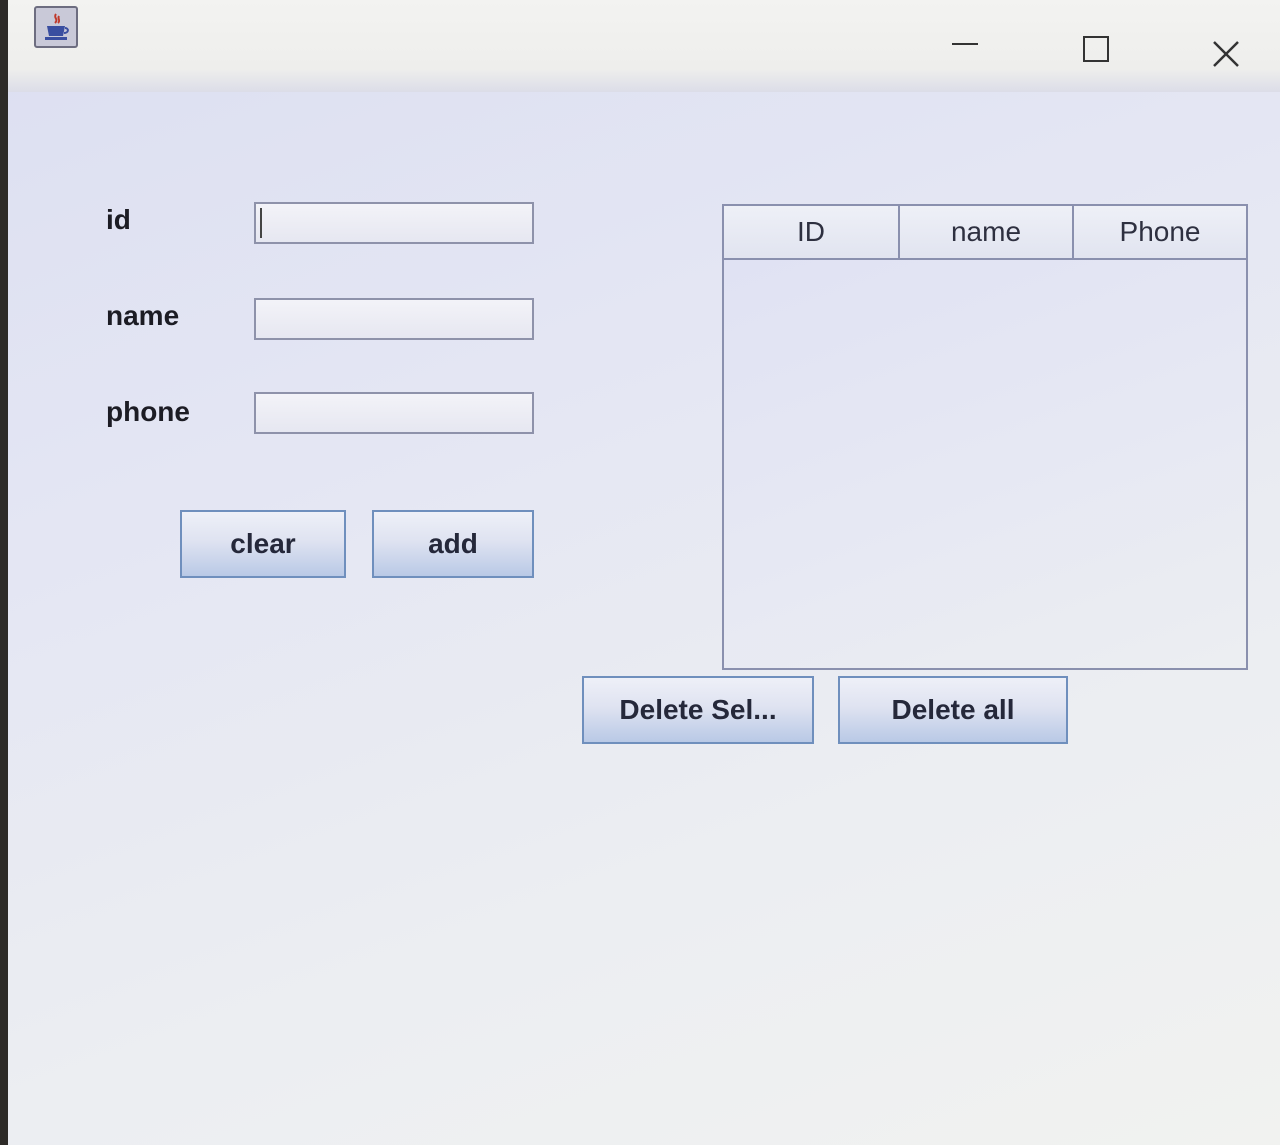 The height and width of the screenshot is (1145, 1280). What do you see at coordinates (965, 44) in the screenshot?
I see `minimize-icon` at bounding box center [965, 44].